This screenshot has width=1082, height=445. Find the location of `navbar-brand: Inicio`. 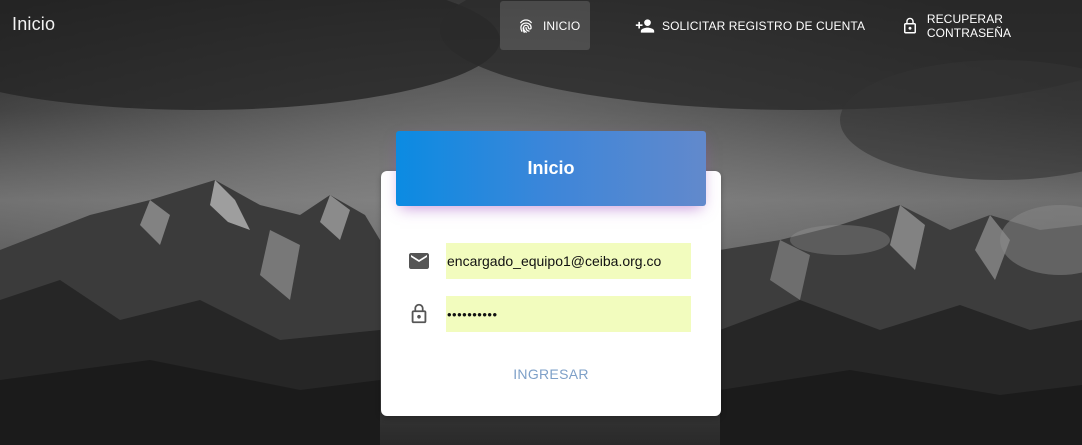

navbar-brand: Inicio is located at coordinates (33, 24).